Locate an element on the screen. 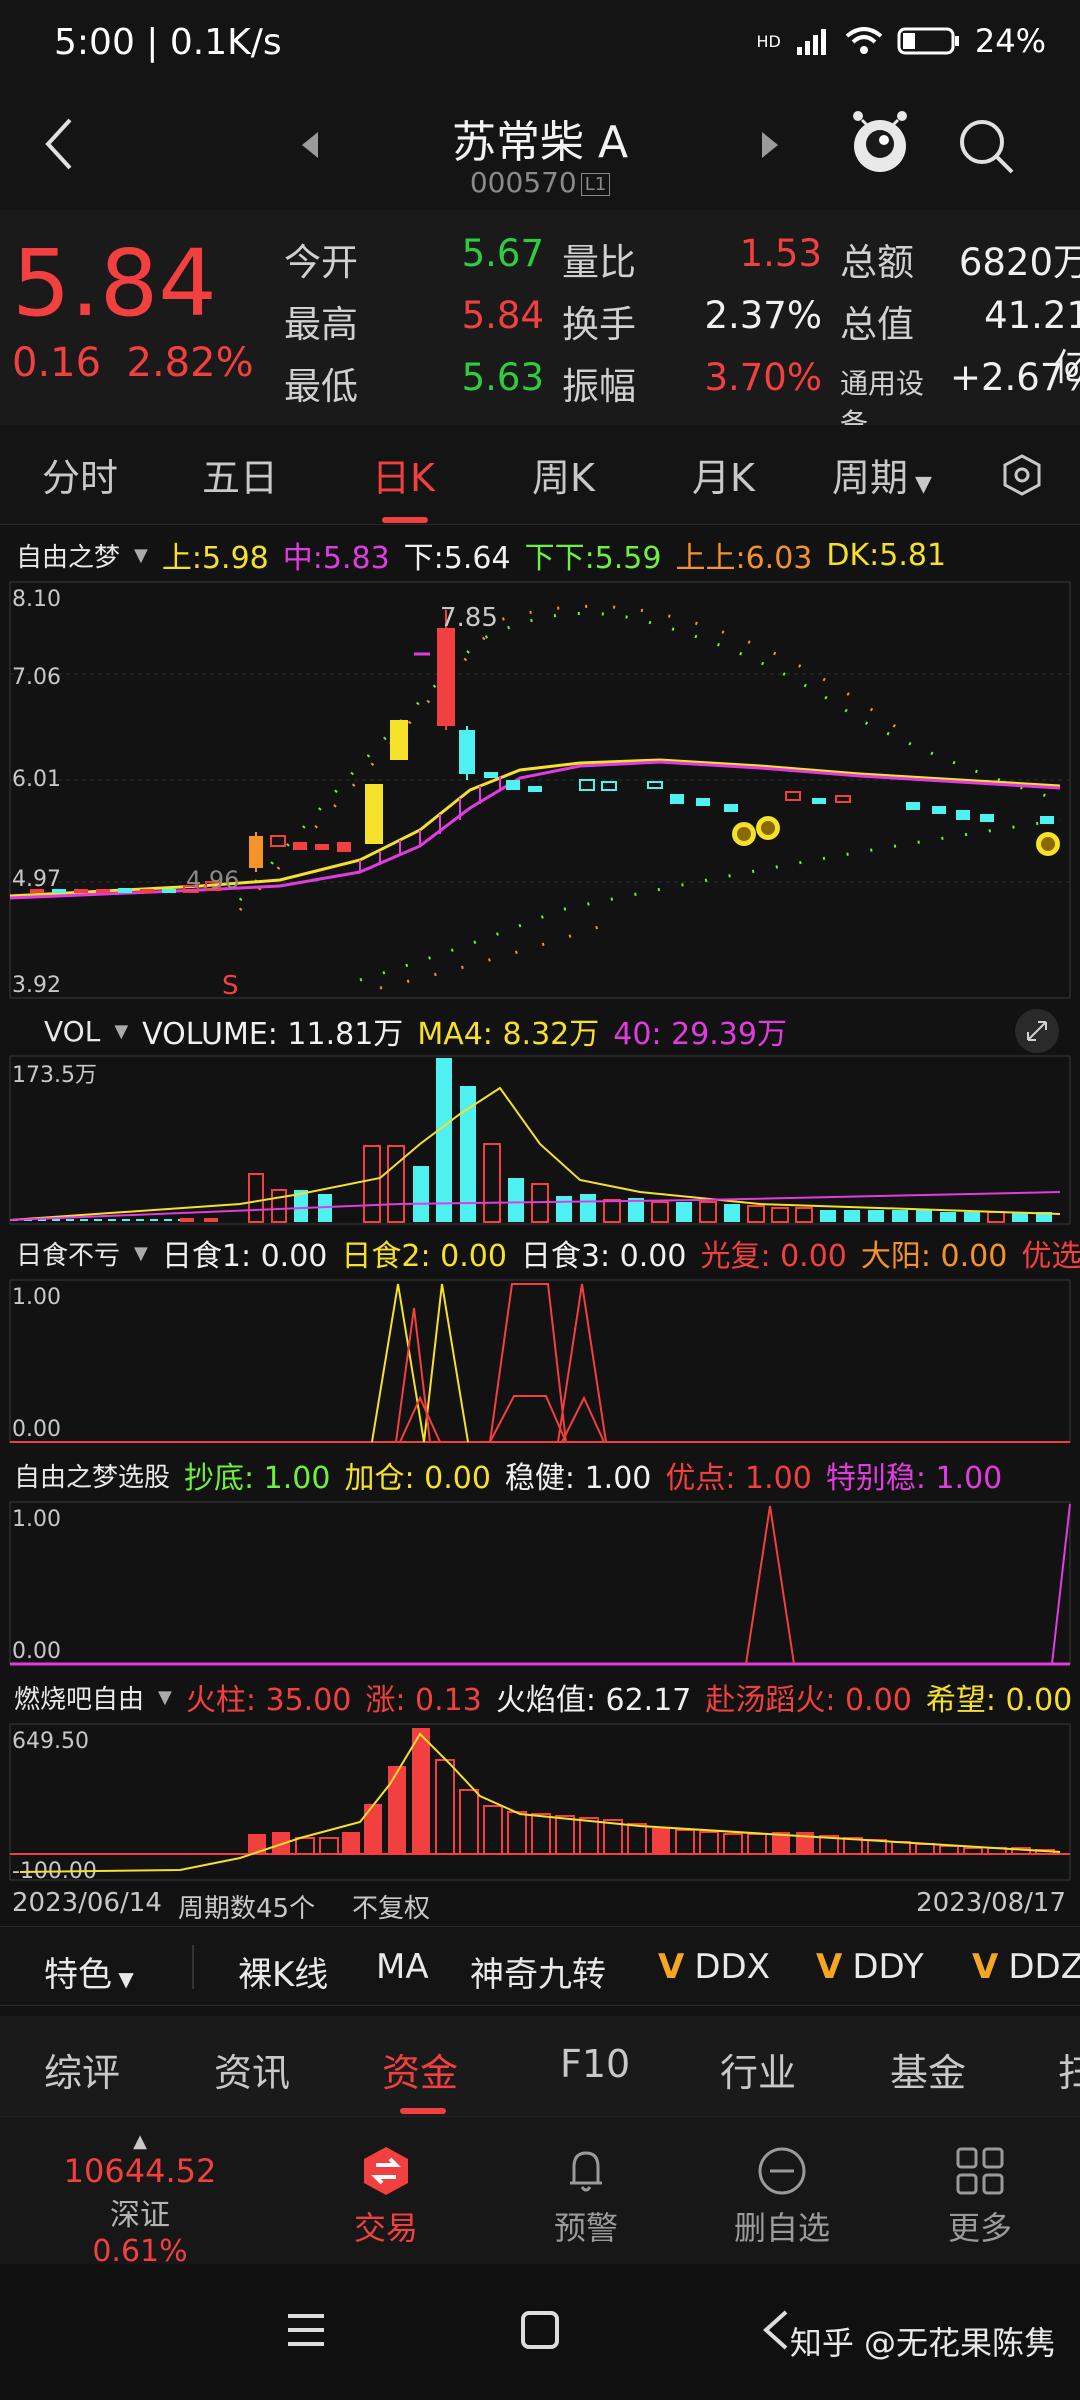 This screenshot has width=1080, height=2400. envelope-dots is located at coordinates (649, 797).